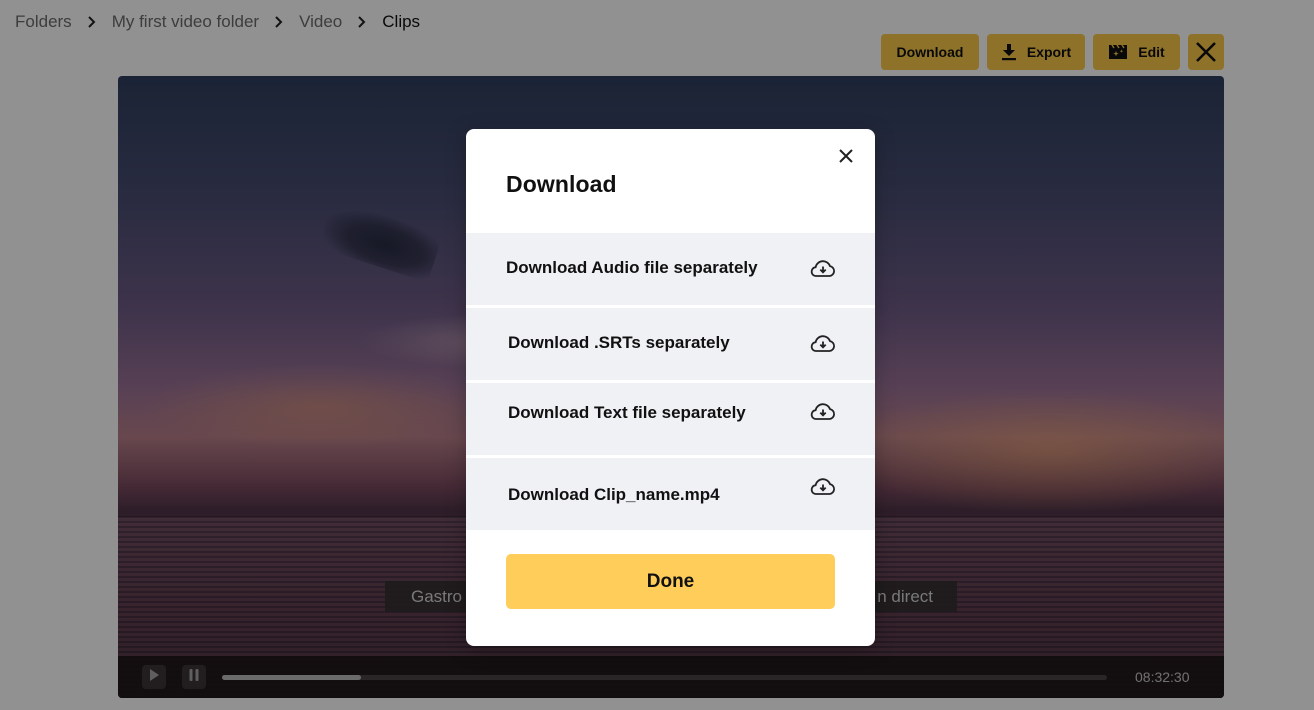 The height and width of the screenshot is (710, 1314). Describe the element at coordinates (627, 412) in the screenshot. I see `option-label: Download Text file separately` at that location.